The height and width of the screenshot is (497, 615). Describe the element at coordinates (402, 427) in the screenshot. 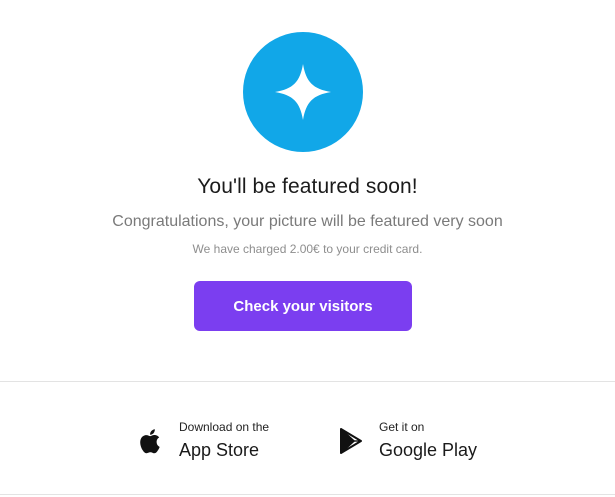

I see `google-play-caption: Get it on` at that location.